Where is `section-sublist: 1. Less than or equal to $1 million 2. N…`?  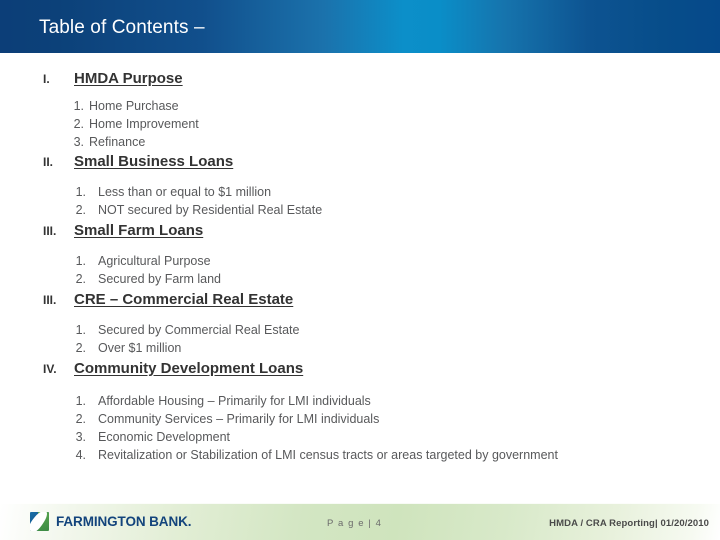
section-sublist: 1. Less than or equal to $1 million 2. N… is located at coordinates (360, 201).